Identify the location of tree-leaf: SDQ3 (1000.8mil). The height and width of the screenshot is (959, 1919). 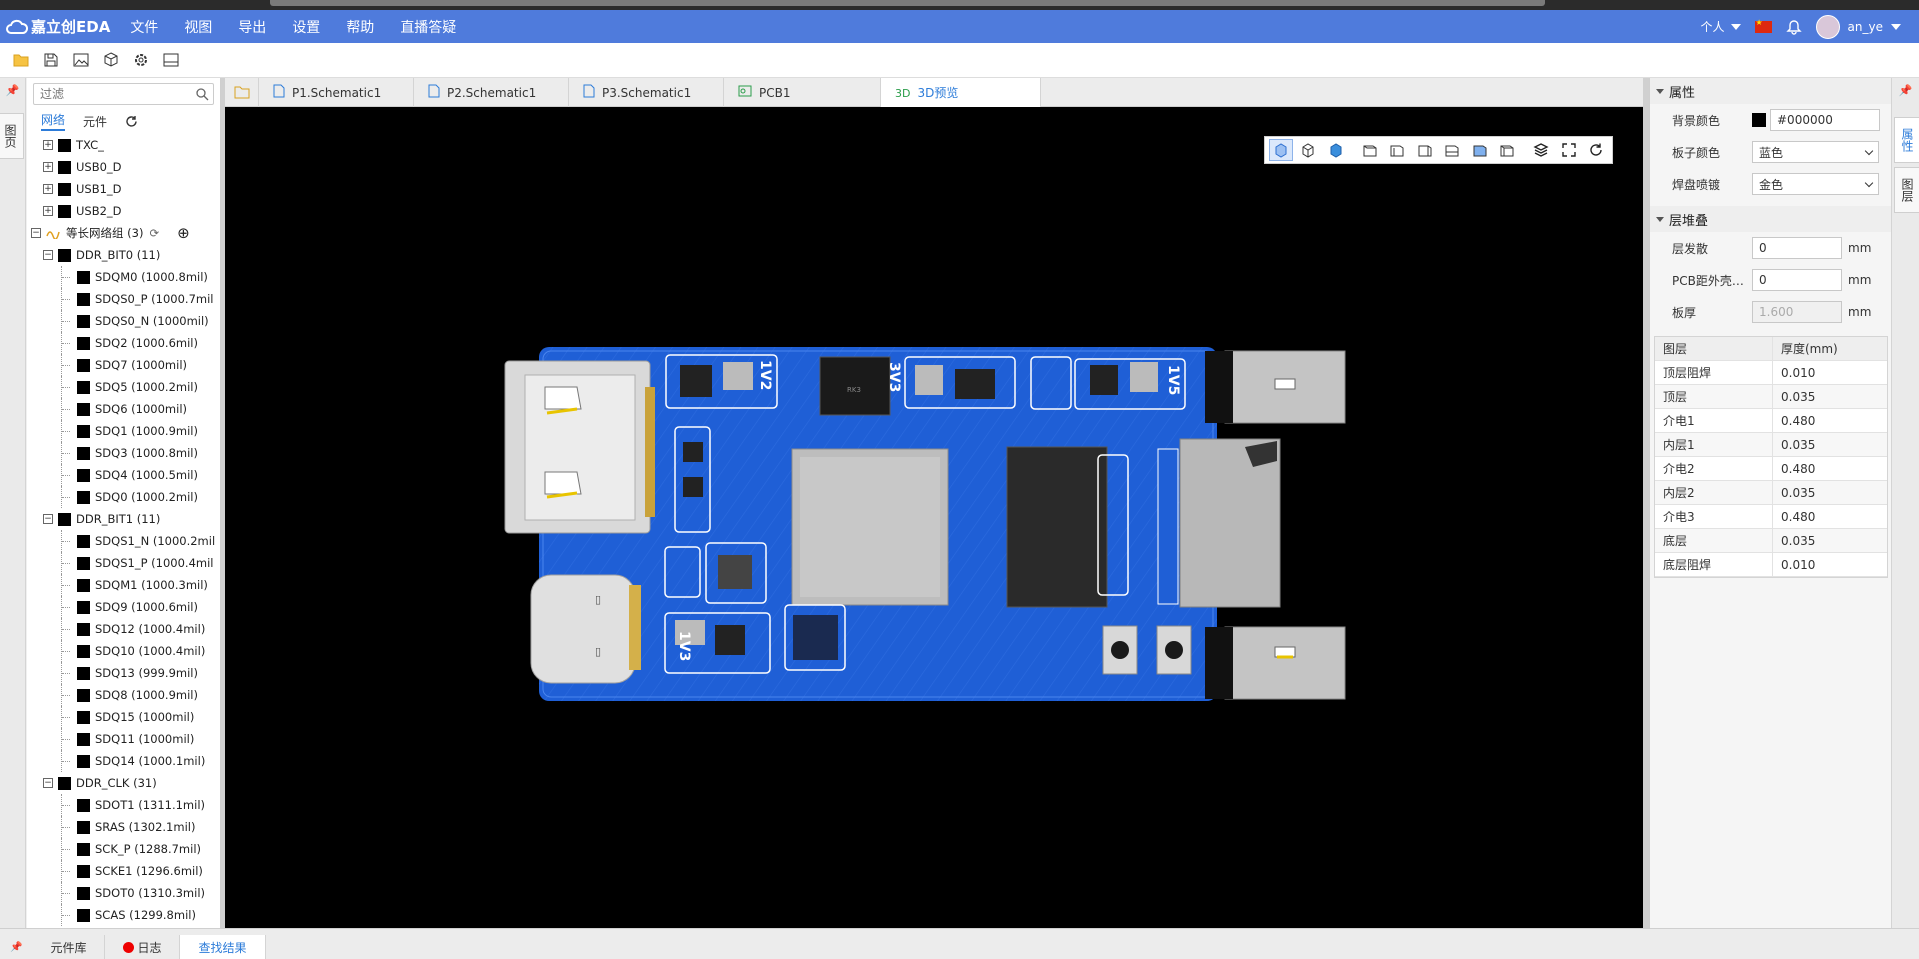
(123, 453).